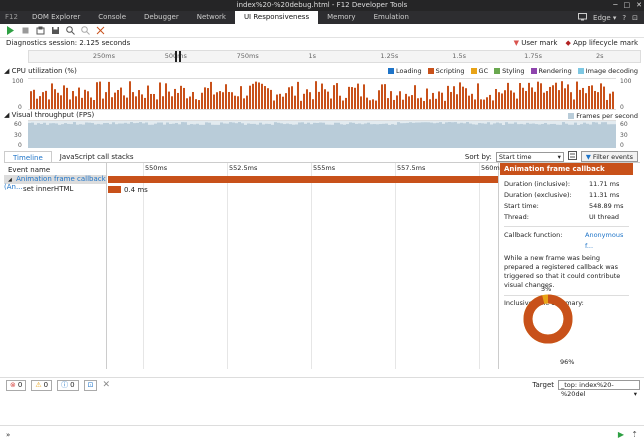  Describe the element at coordinates (156, 168) in the screenshot. I see `grid-tick-label: 550ms` at that location.